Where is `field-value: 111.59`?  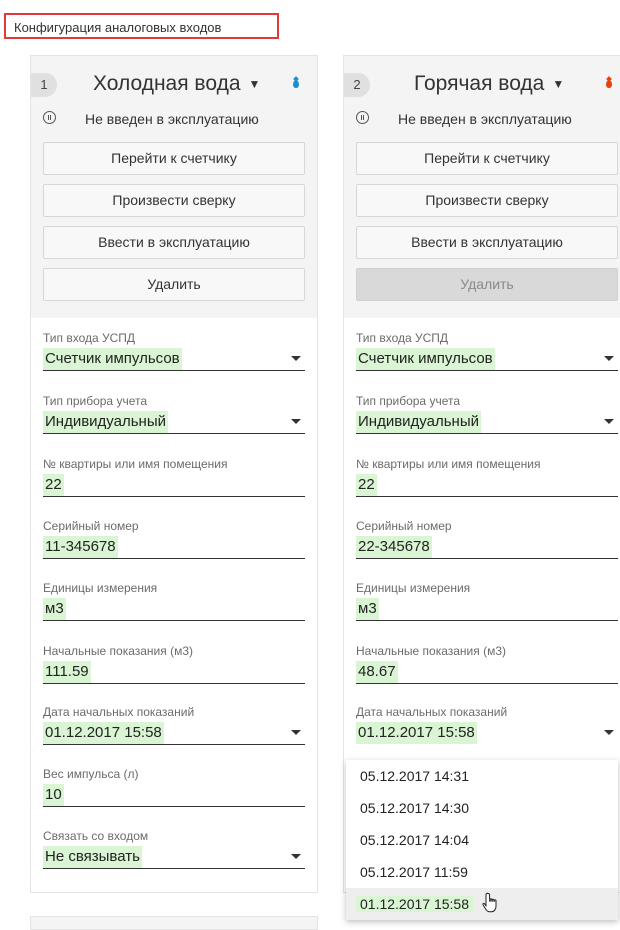
field-value: 111.59 is located at coordinates (67, 672).